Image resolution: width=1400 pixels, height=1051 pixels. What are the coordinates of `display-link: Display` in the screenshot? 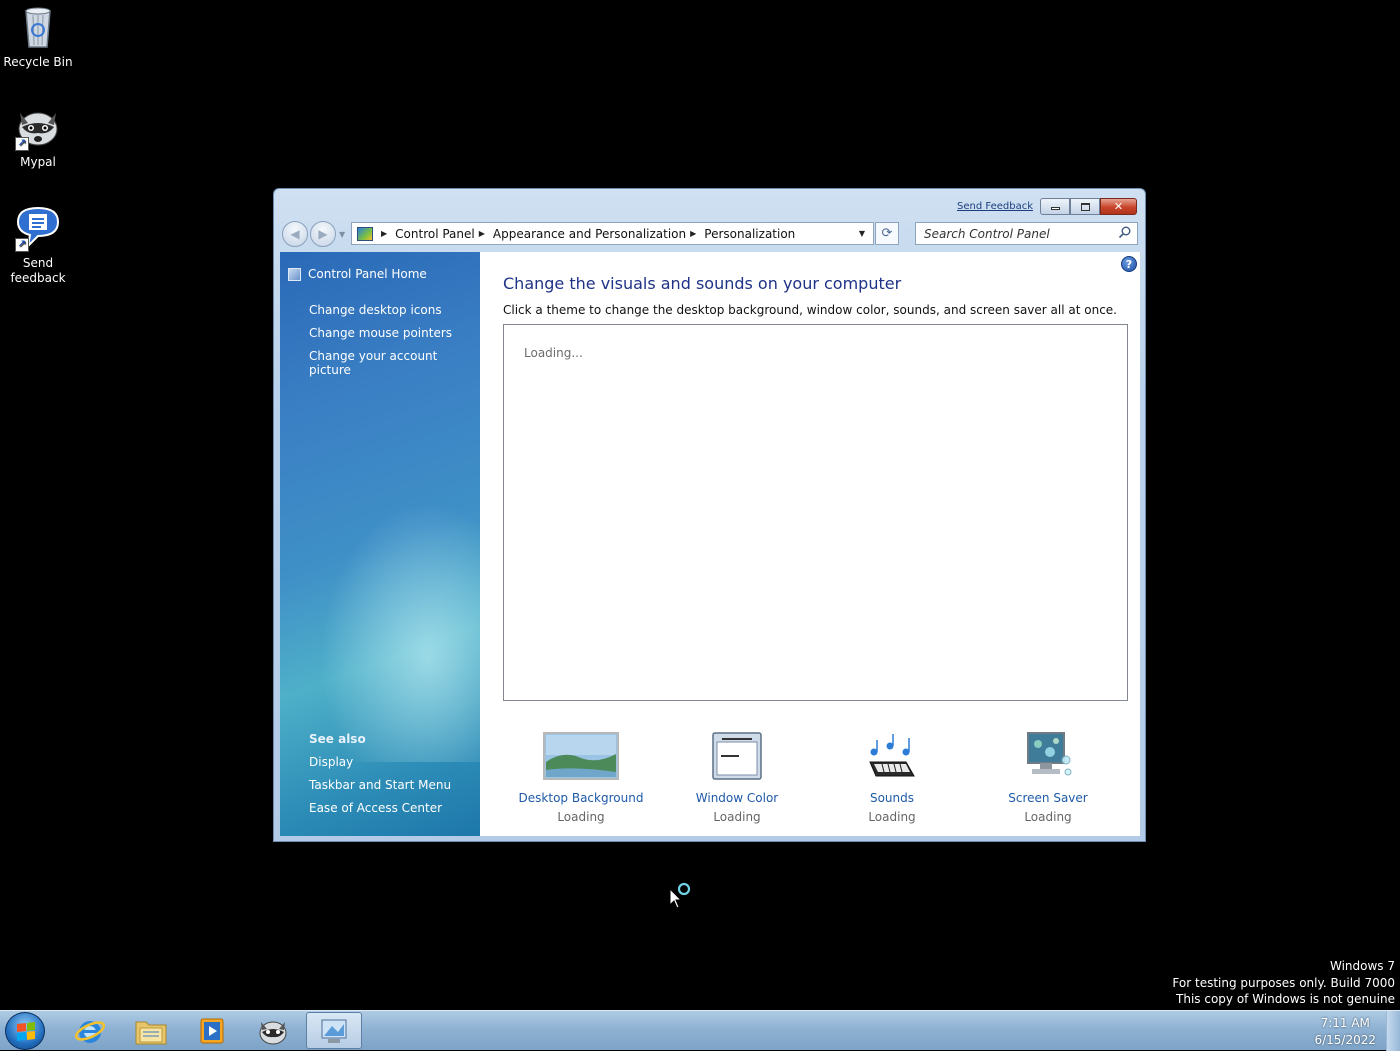 It's located at (331, 762).